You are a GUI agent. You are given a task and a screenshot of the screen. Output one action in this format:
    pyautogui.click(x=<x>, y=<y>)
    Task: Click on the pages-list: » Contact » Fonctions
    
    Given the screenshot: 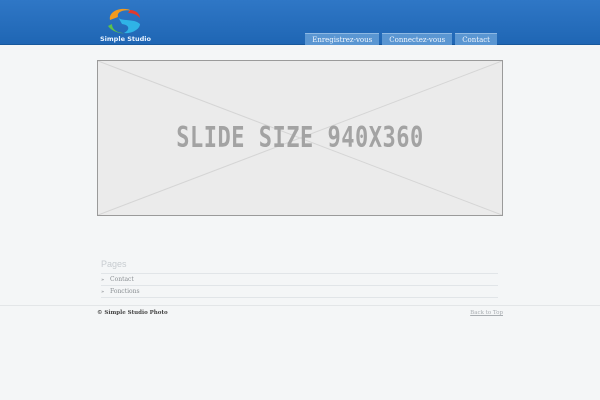 What is the action you would take?
    pyautogui.click(x=299, y=285)
    